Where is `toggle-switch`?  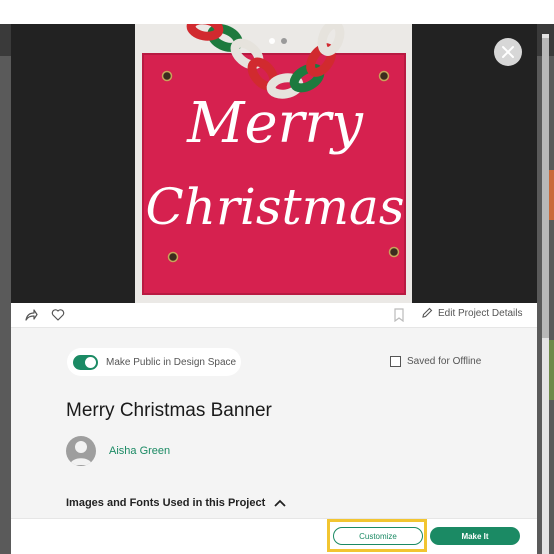 toggle-switch is located at coordinates (85, 362).